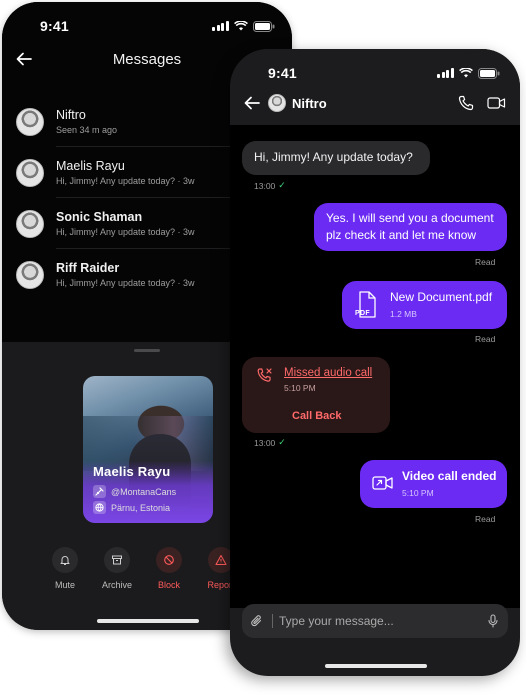 This screenshot has width=526, height=695. I want to click on profile-handle-row: @MontanaCans, so click(134, 491).